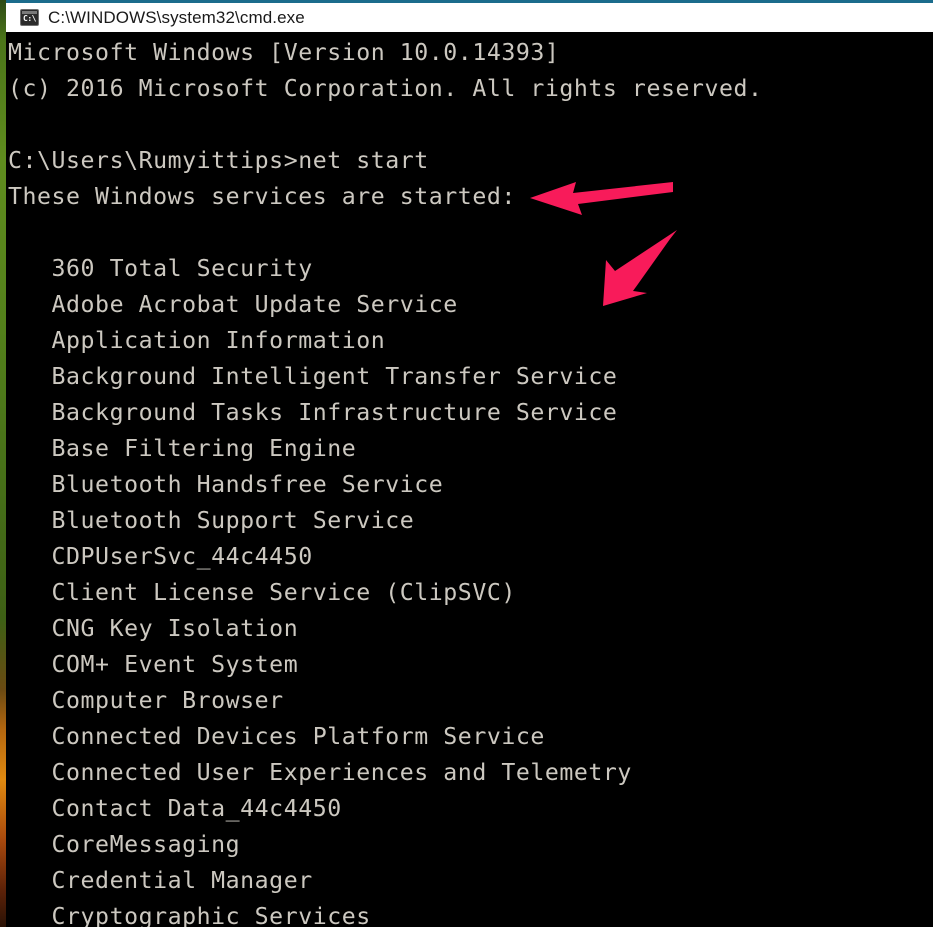  I want to click on cmd-console-icon: C:\, so click(29, 17).